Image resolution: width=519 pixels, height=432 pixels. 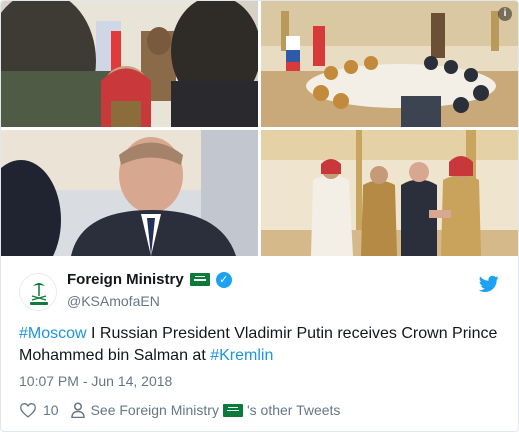 What do you see at coordinates (241, 355) in the screenshot?
I see `hashtag-kremlin: #Kremlin` at bounding box center [241, 355].